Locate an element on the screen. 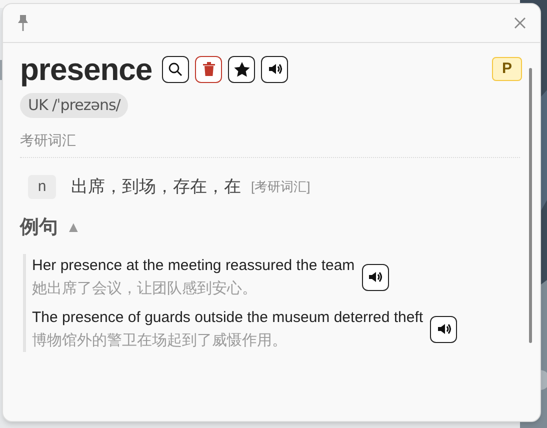 This screenshot has height=428, width=547. collapse-toggle: ▲ is located at coordinates (73, 227).